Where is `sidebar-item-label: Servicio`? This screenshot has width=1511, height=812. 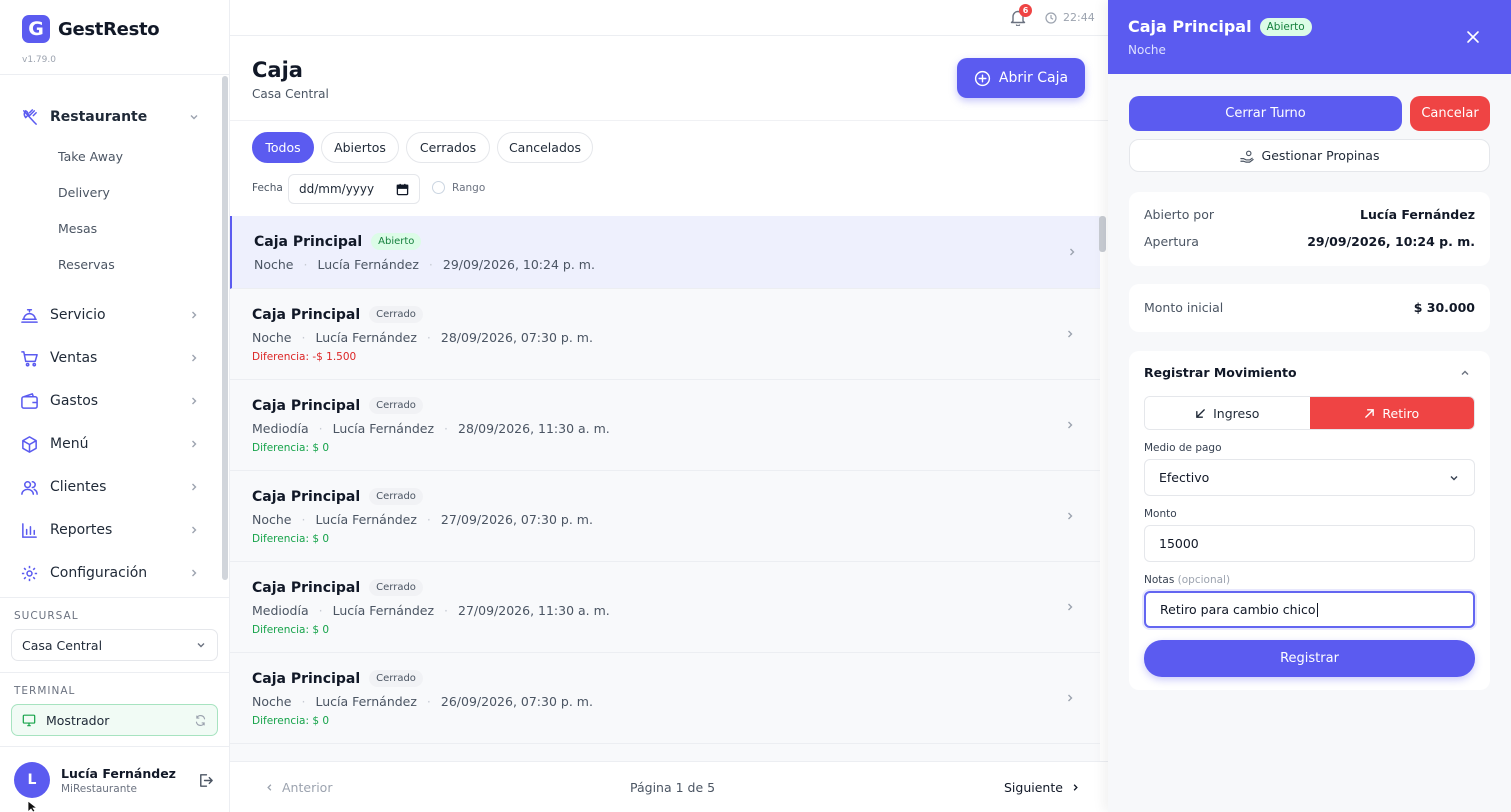 sidebar-item-label: Servicio is located at coordinates (78, 315).